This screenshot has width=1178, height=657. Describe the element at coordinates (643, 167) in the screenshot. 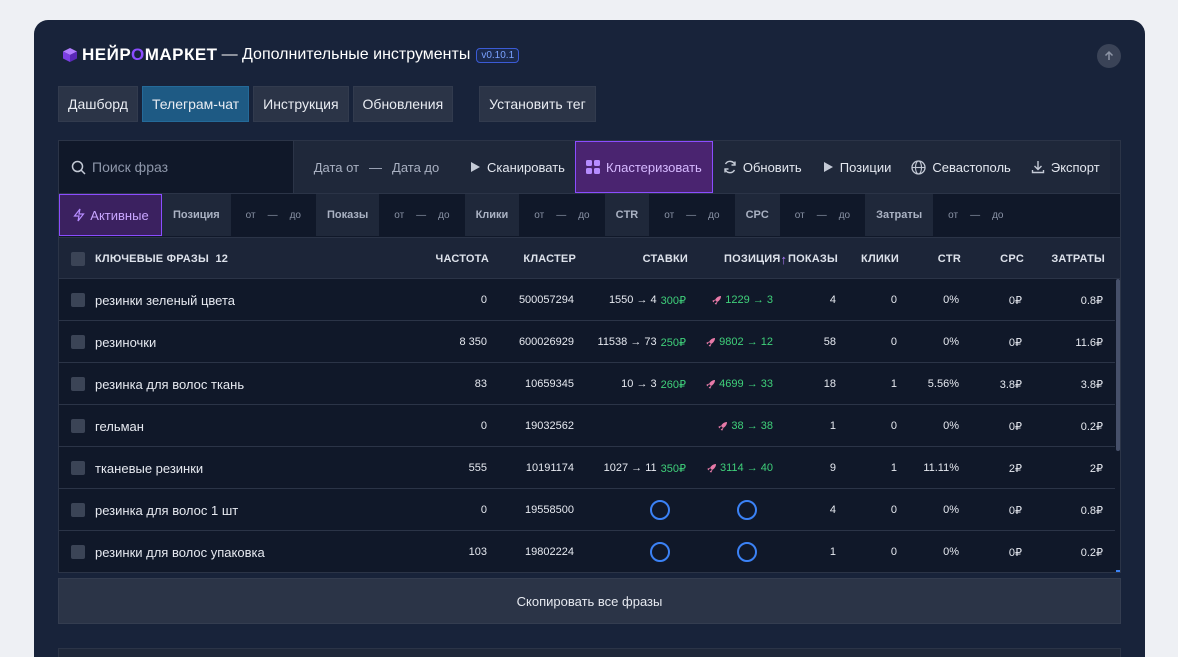

I see `cluster-button: Кластеризовать` at that location.